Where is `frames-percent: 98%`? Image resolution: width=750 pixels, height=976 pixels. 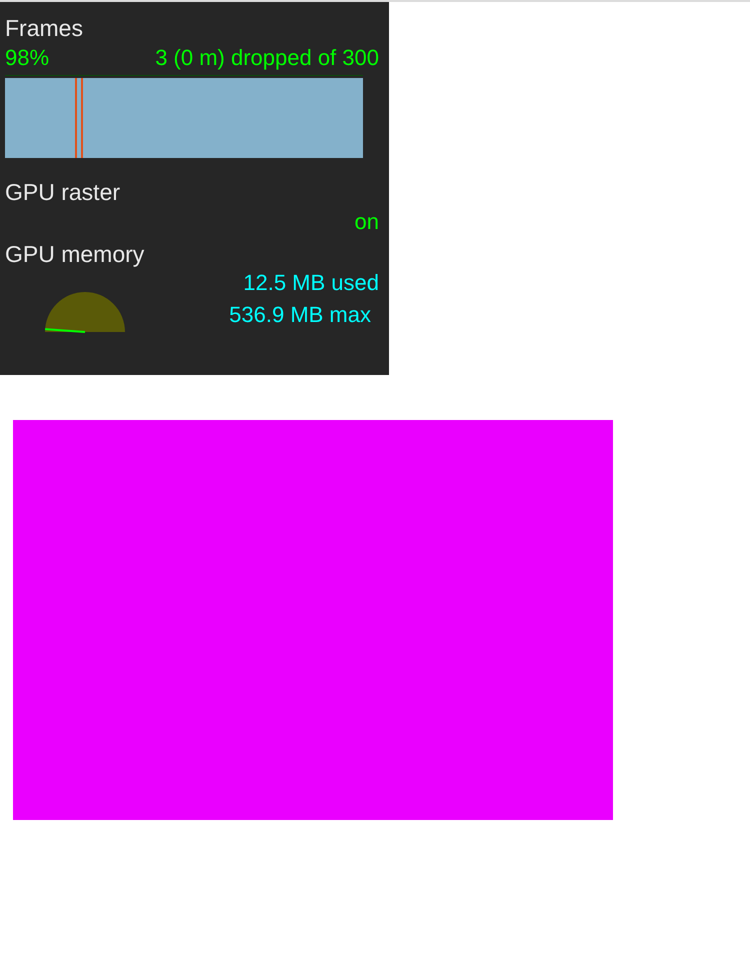 frames-percent: 98% is located at coordinates (27, 58).